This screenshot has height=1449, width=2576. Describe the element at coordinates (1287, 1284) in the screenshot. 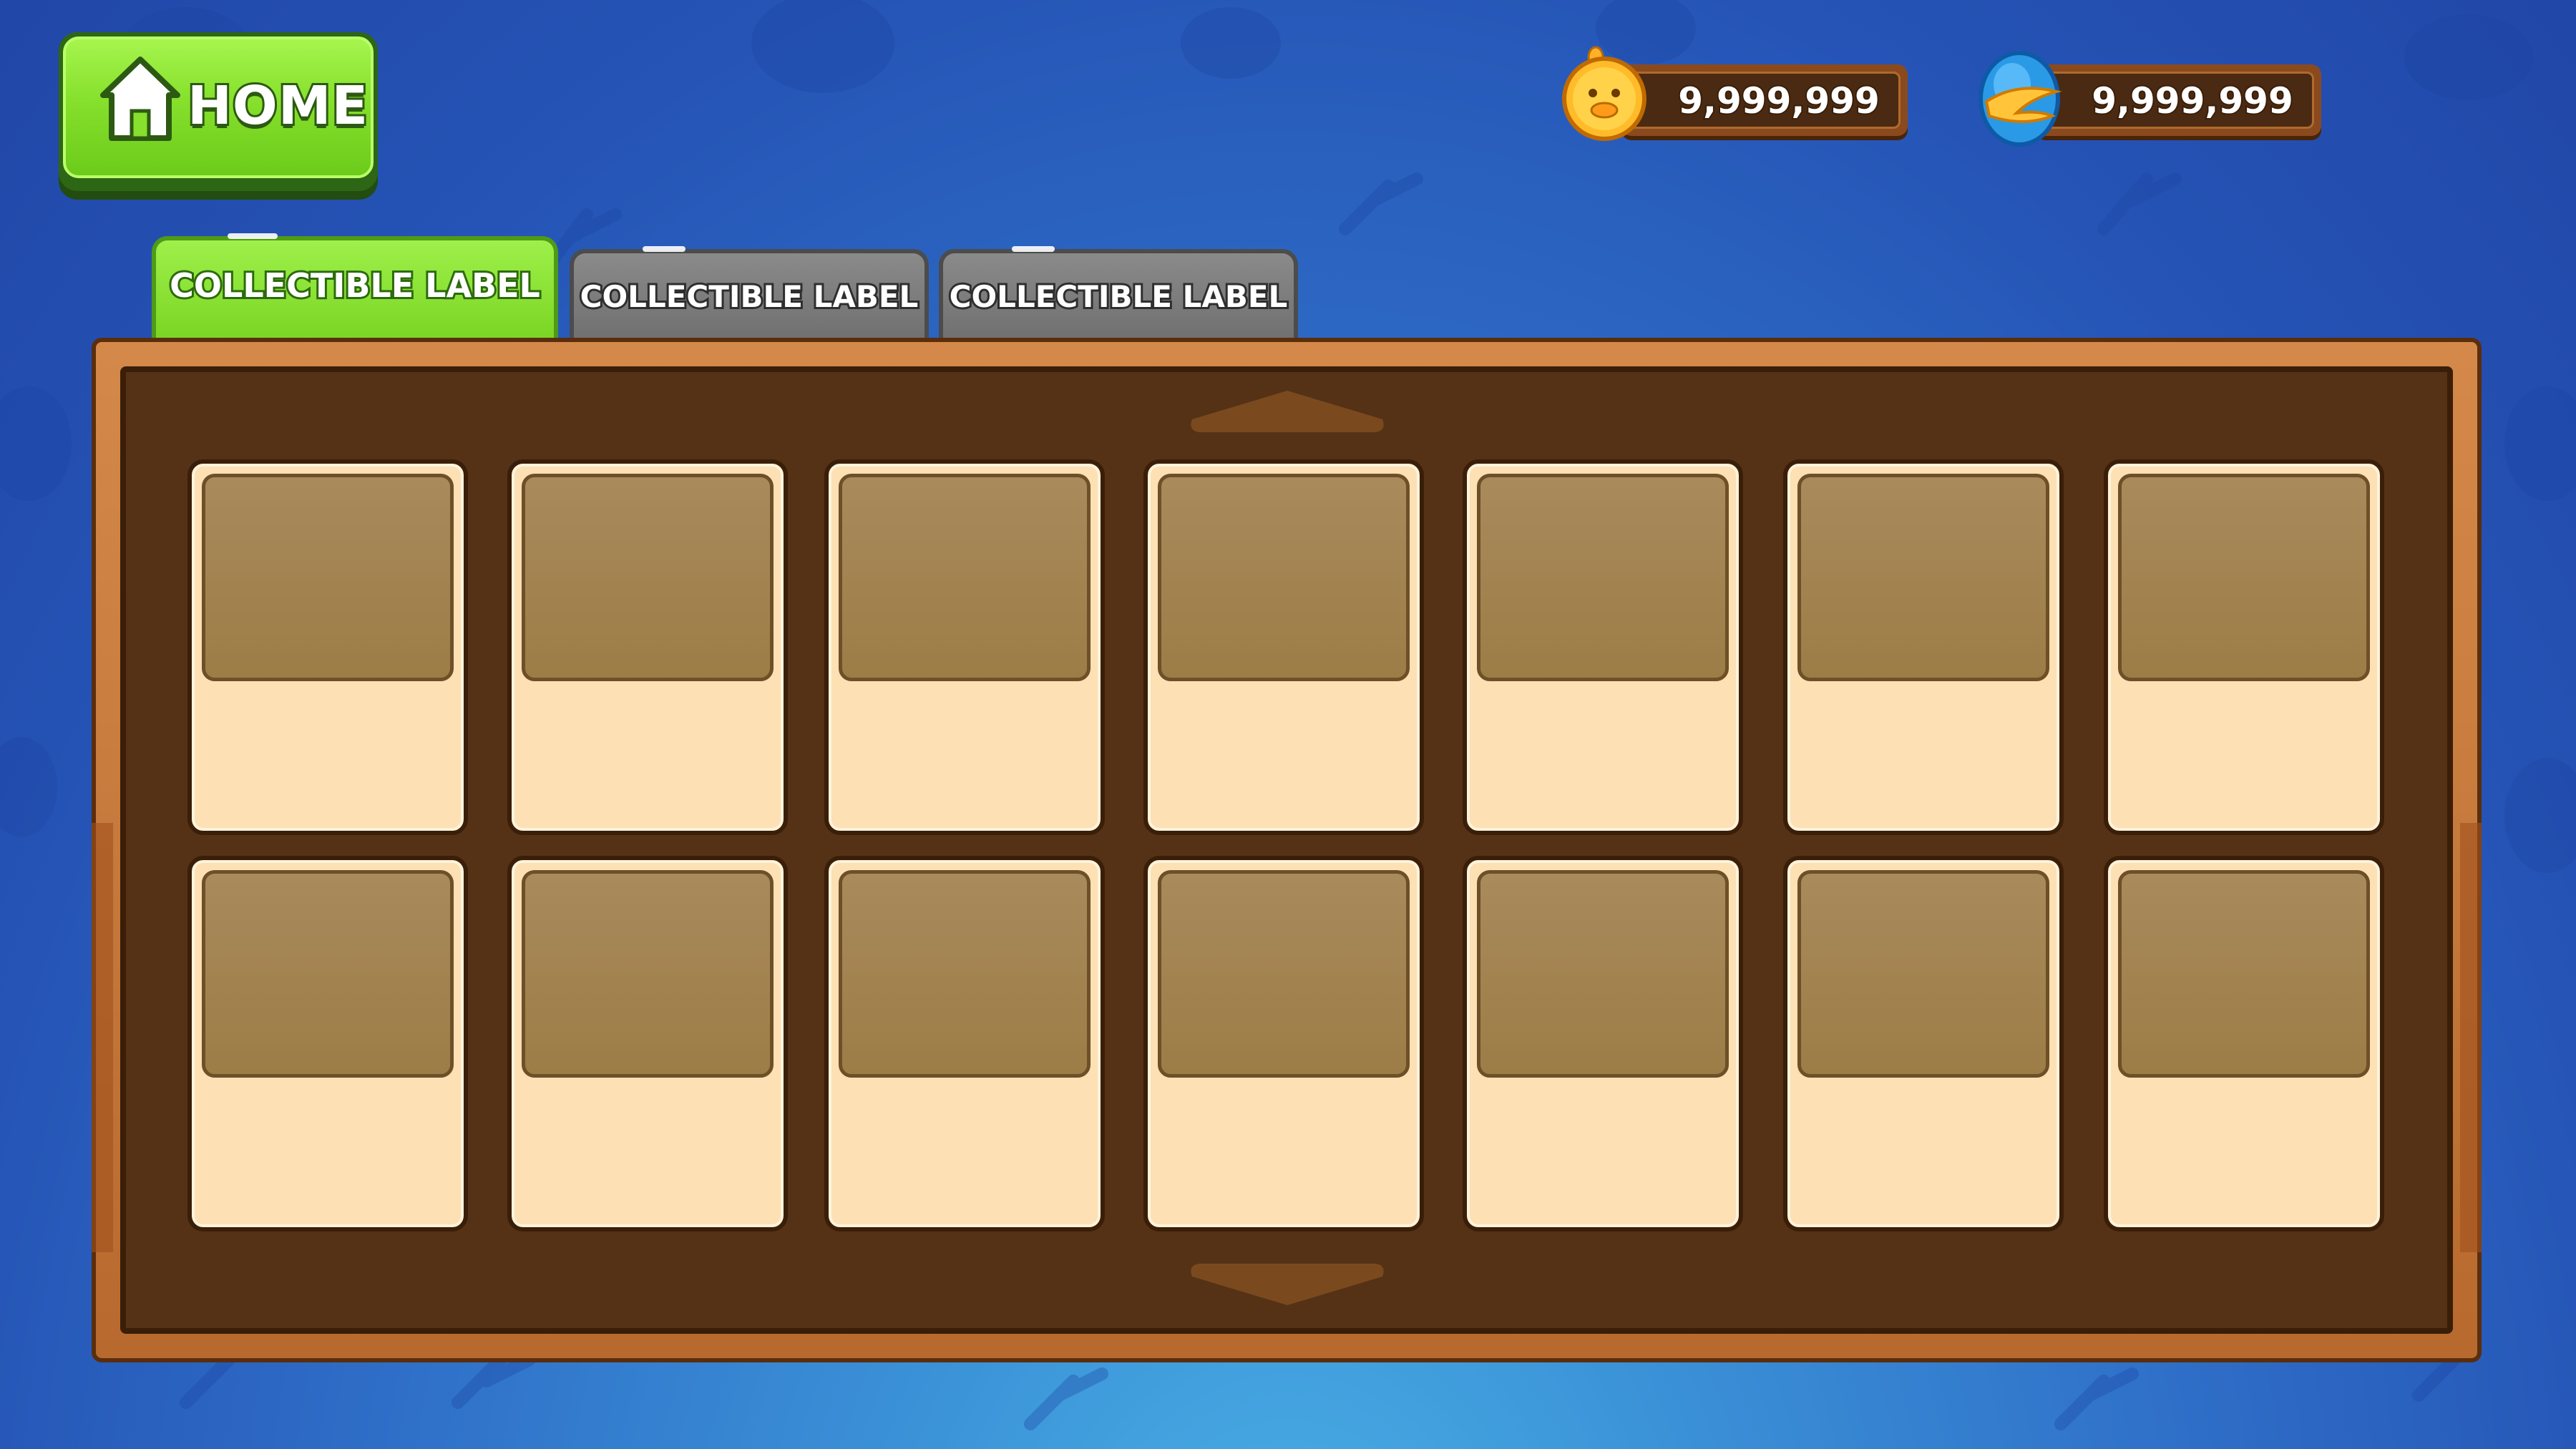

I see `scroll-down-arrow-icon` at that location.